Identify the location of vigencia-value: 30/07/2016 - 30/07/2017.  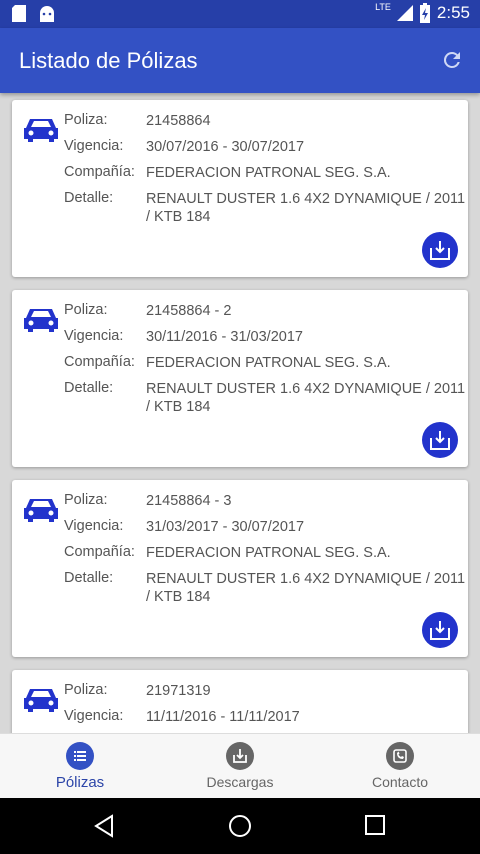
(225, 147).